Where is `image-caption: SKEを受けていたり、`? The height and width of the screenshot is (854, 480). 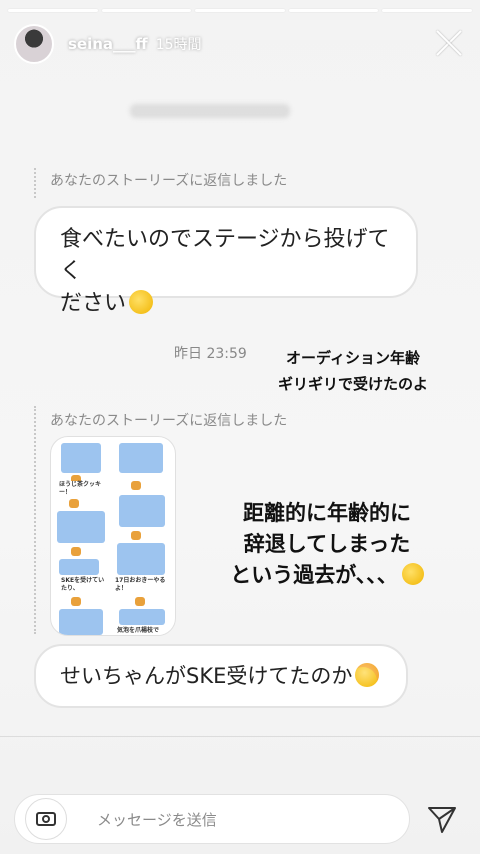
image-caption: SKEを受けていたり、 is located at coordinates (84, 585).